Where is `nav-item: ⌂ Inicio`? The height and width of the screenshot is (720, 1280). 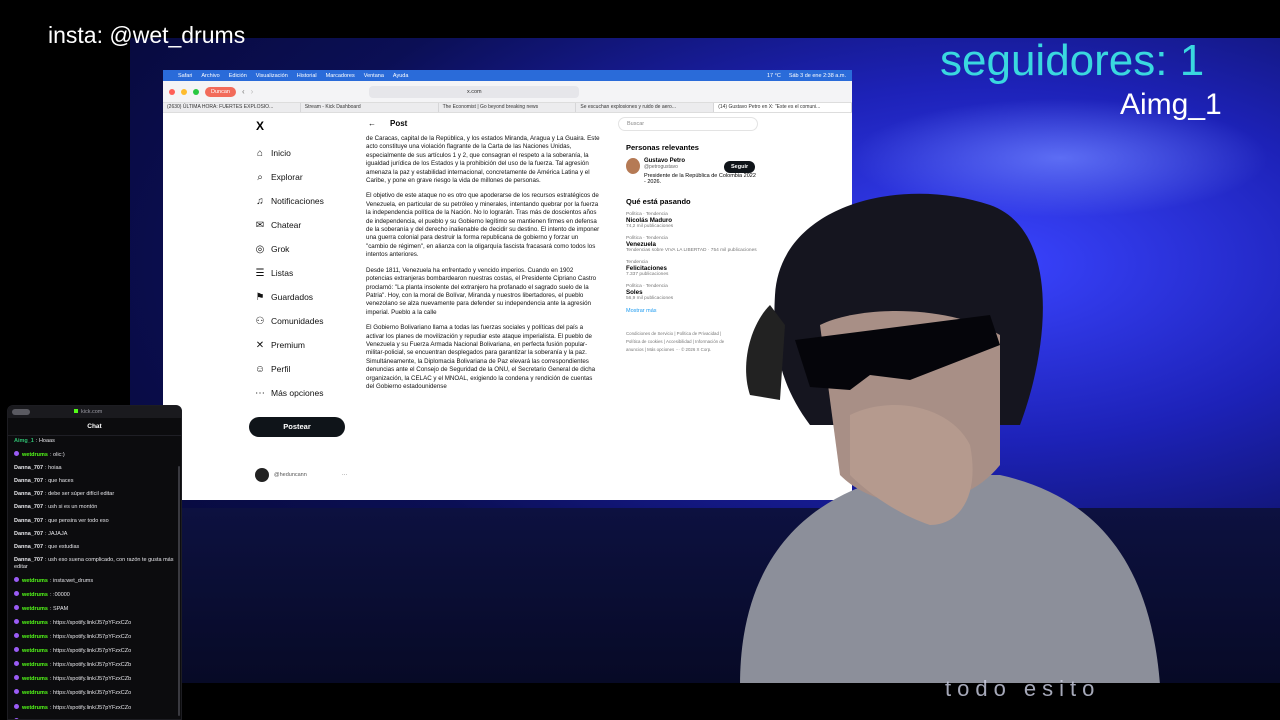 nav-item: ⌂ Inicio is located at coordinates (304, 153).